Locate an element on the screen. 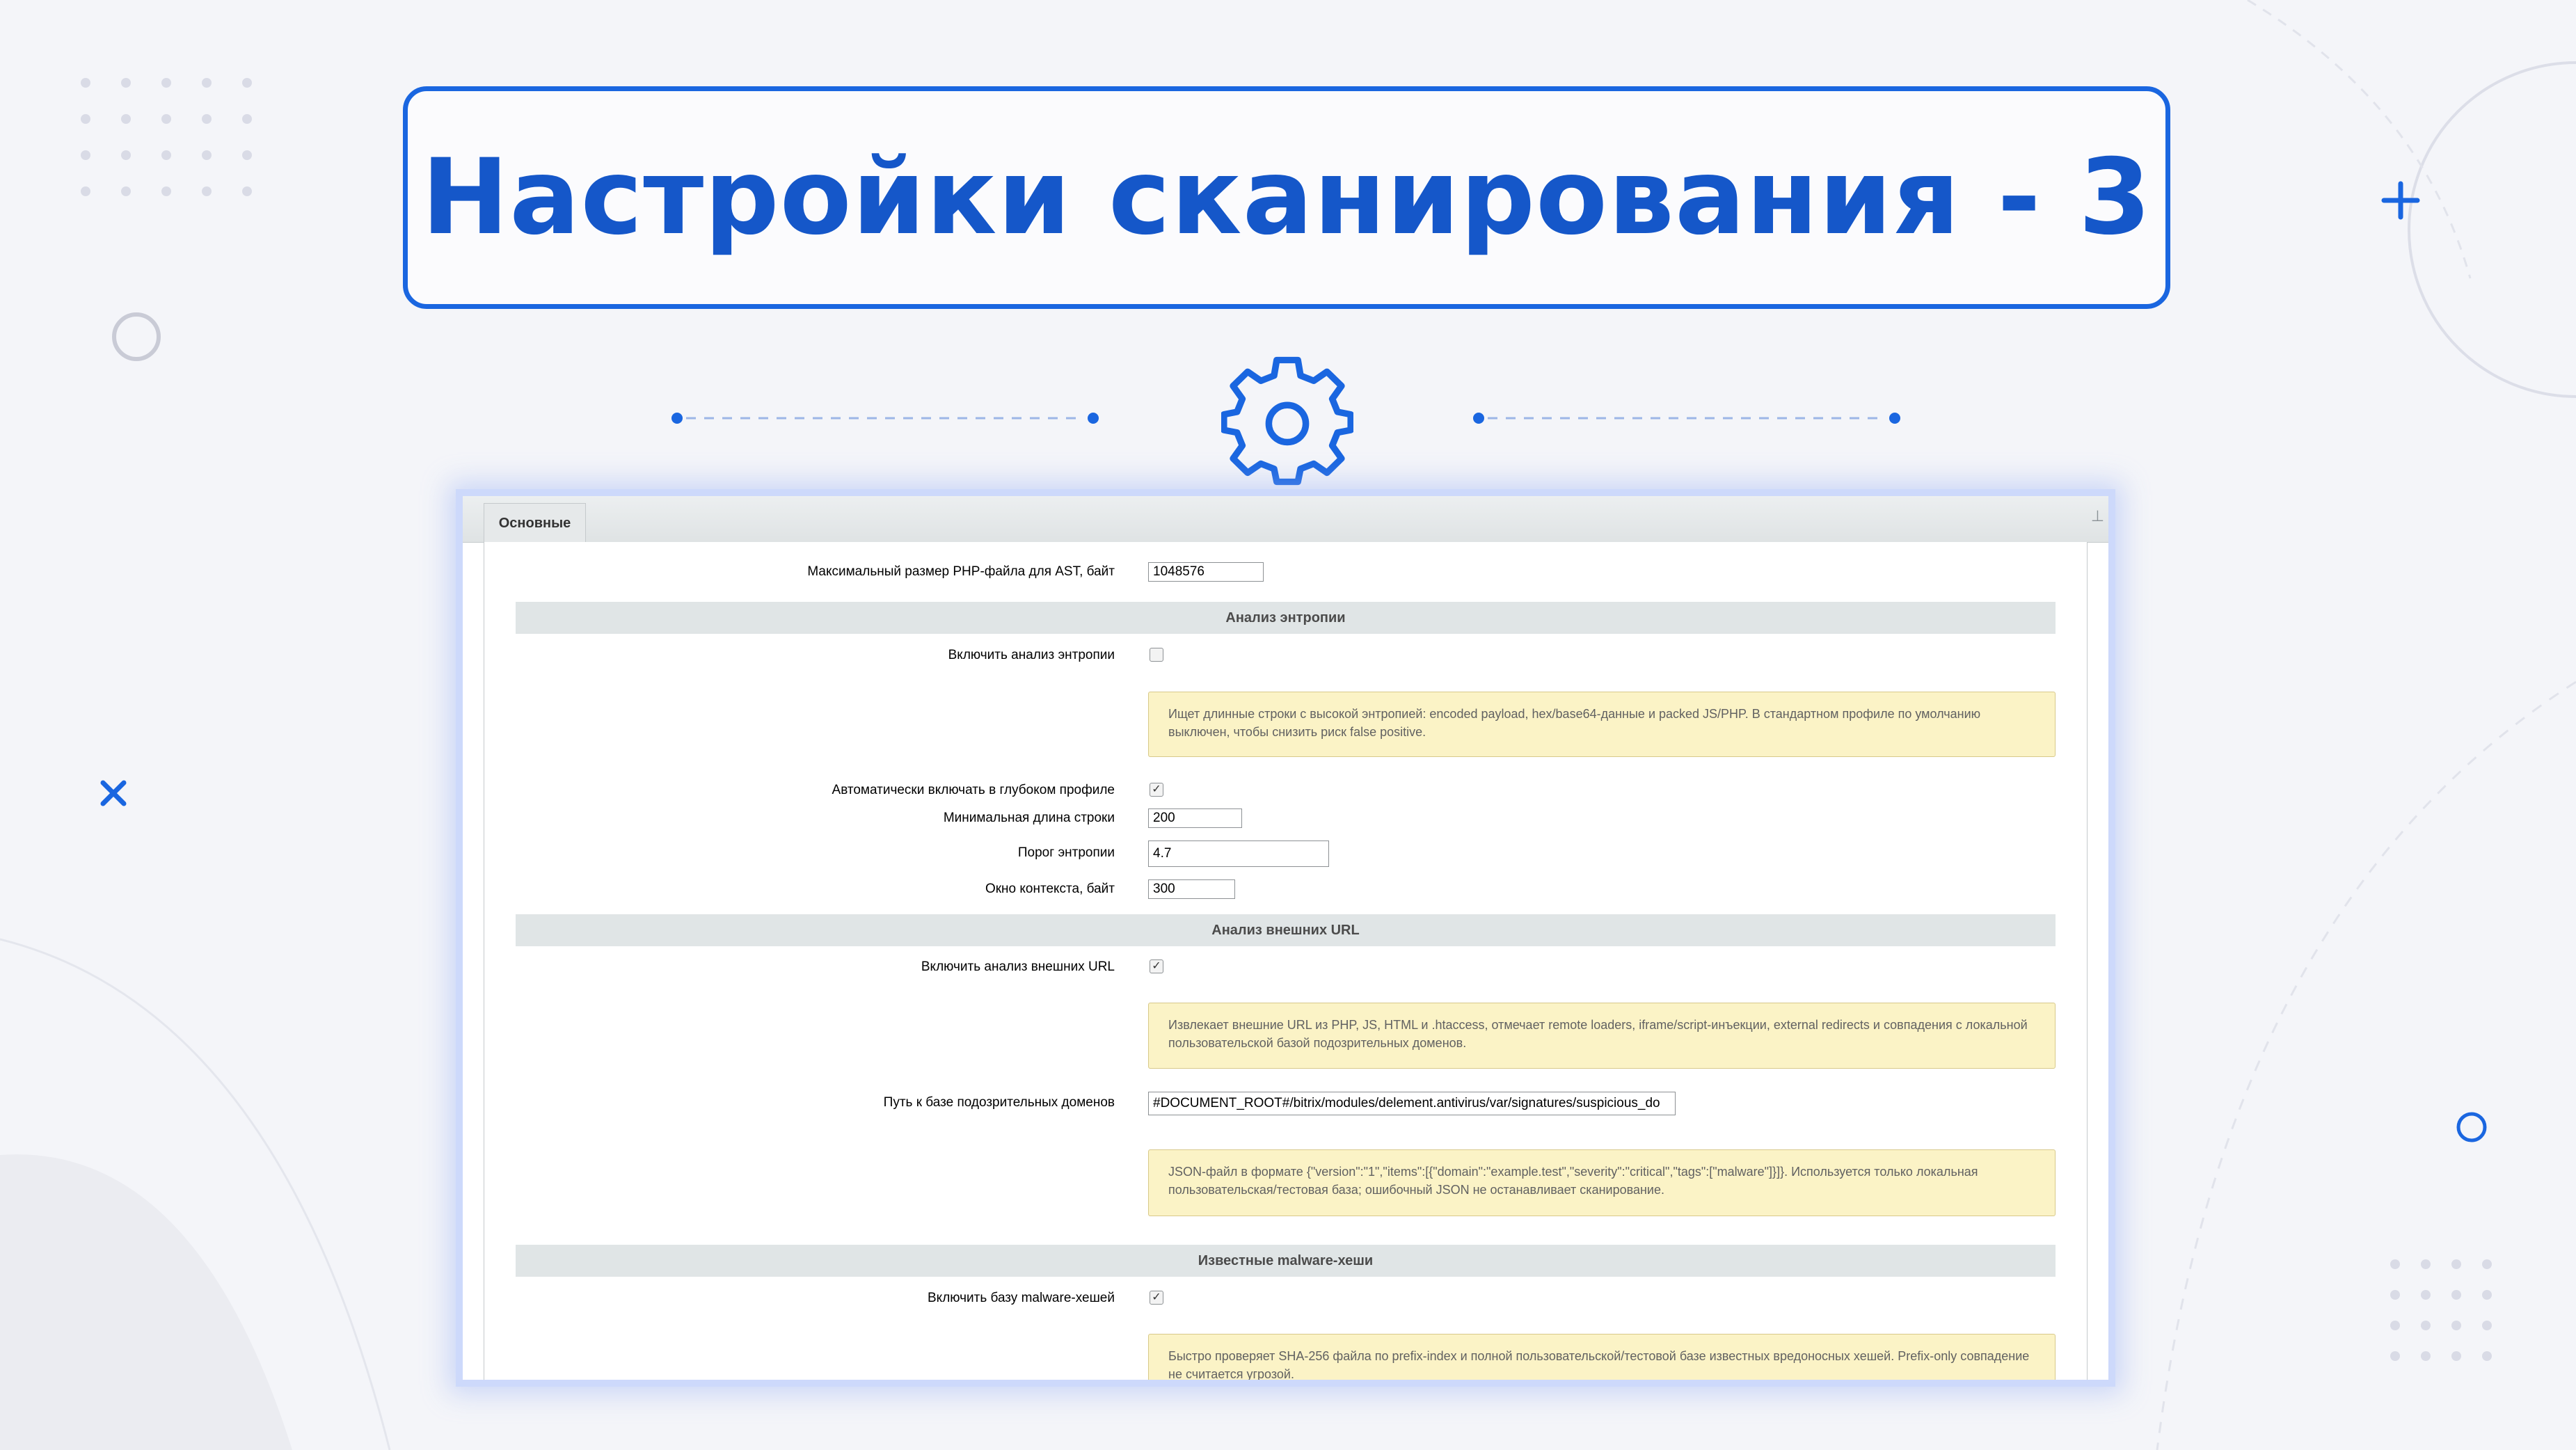 This screenshot has width=2576, height=1450. entropy-threshold-input: 4.7 is located at coordinates (1238, 853).